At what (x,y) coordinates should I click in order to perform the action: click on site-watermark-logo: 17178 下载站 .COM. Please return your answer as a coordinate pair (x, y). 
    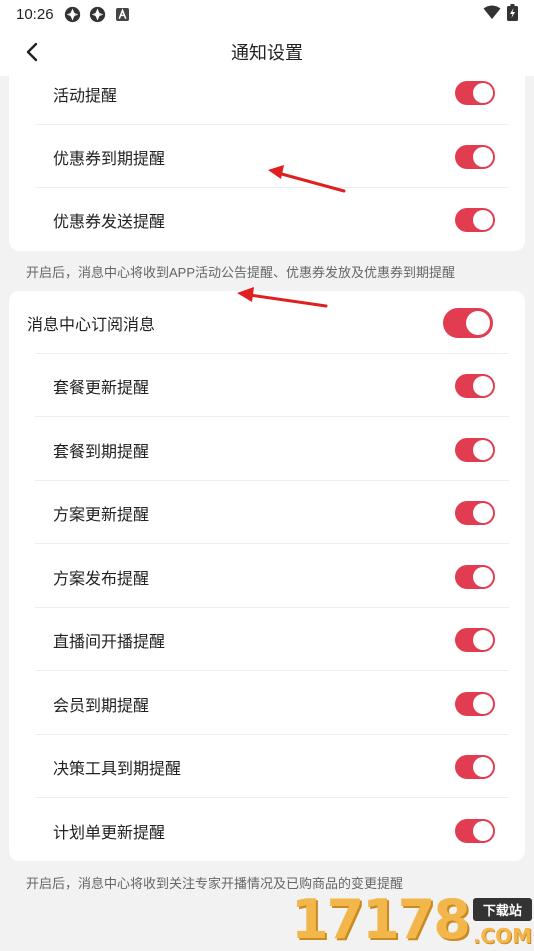
    Looking at the image, I should click on (417, 918).